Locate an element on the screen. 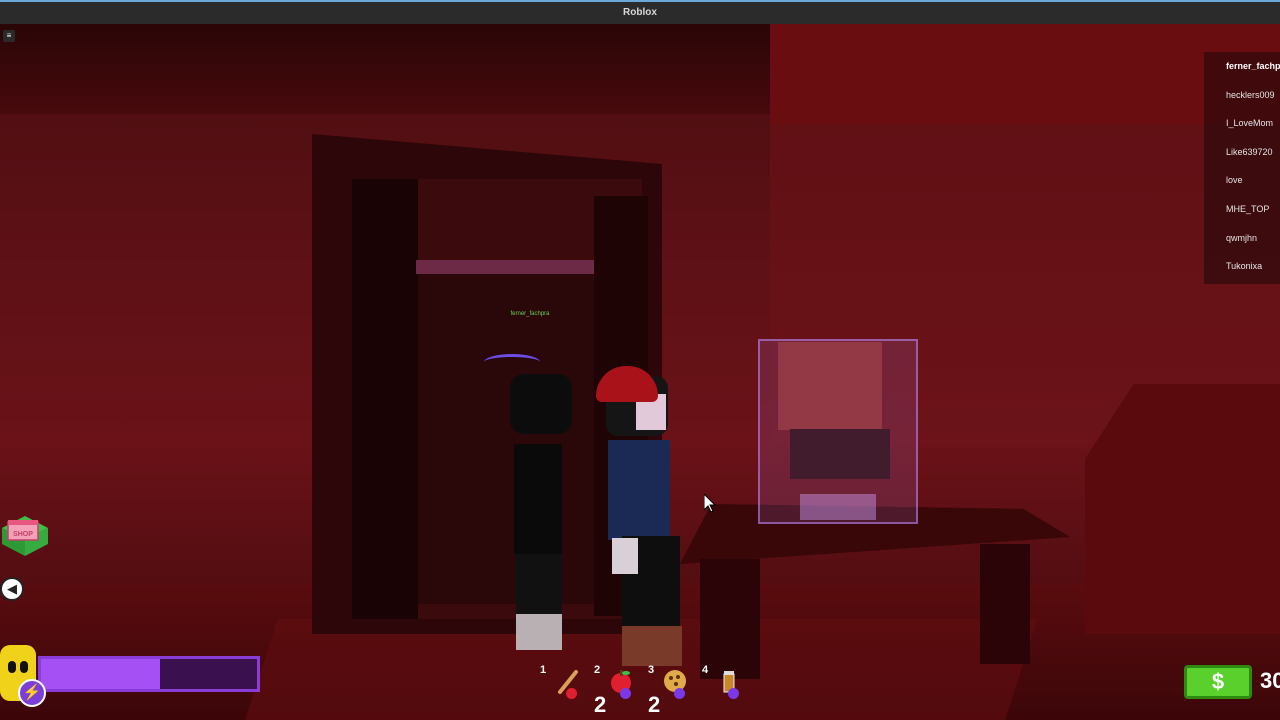  lamp-selection-box is located at coordinates (838, 431).